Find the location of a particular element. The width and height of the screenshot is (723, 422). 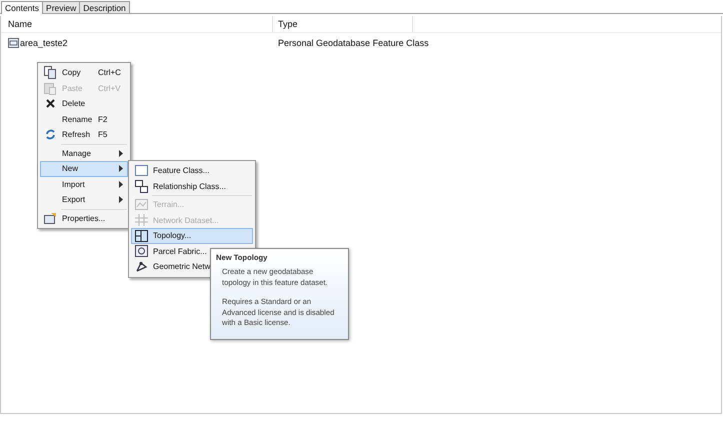

rectangle-icon is located at coordinates (141, 170).